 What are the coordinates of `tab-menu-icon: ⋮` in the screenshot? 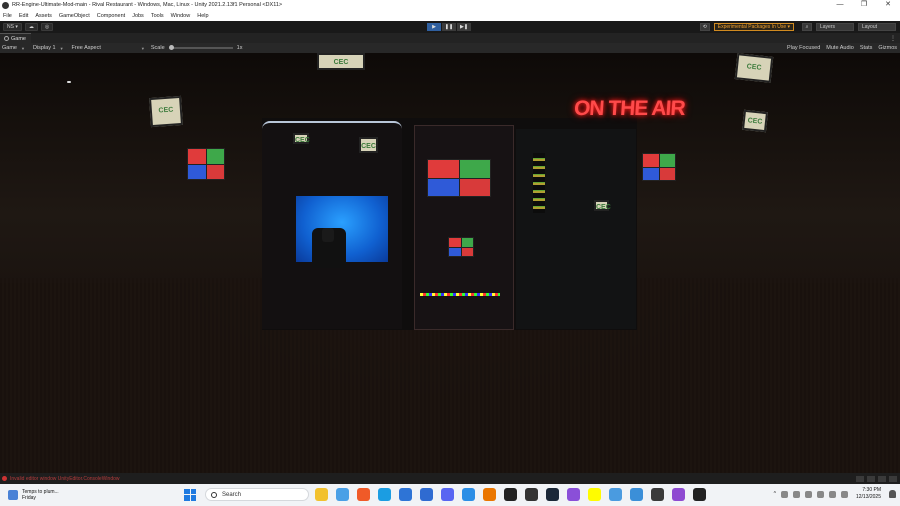 It's located at (893, 38).